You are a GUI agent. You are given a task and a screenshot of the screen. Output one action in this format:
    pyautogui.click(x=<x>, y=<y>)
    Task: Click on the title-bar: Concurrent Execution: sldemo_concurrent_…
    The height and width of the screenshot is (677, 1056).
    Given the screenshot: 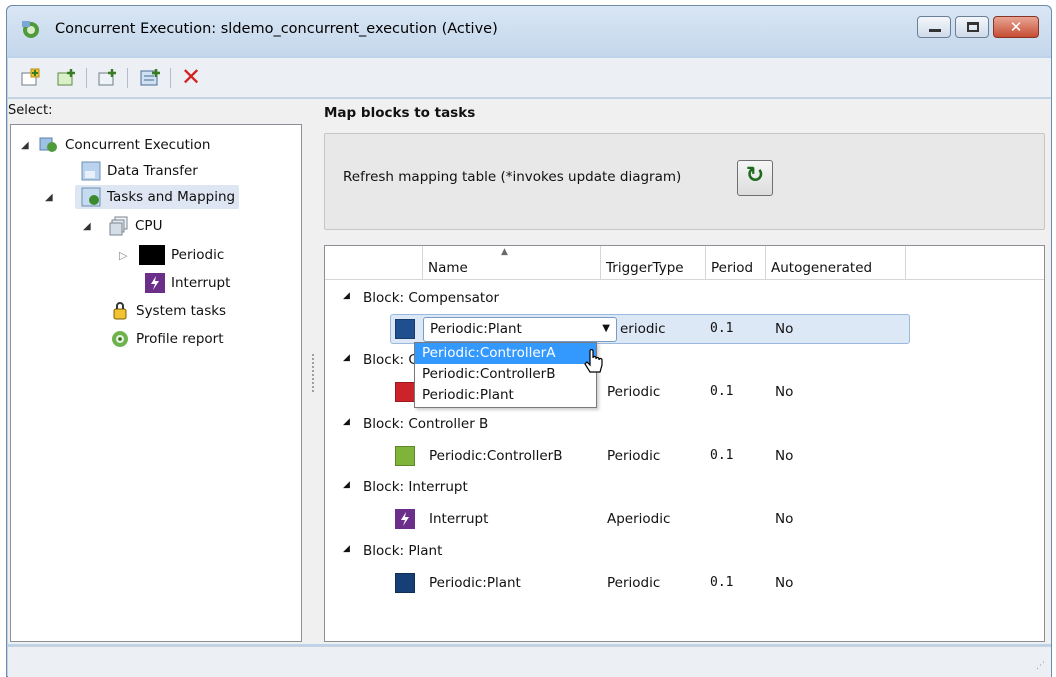 What is the action you would take?
    pyautogui.click(x=529, y=31)
    